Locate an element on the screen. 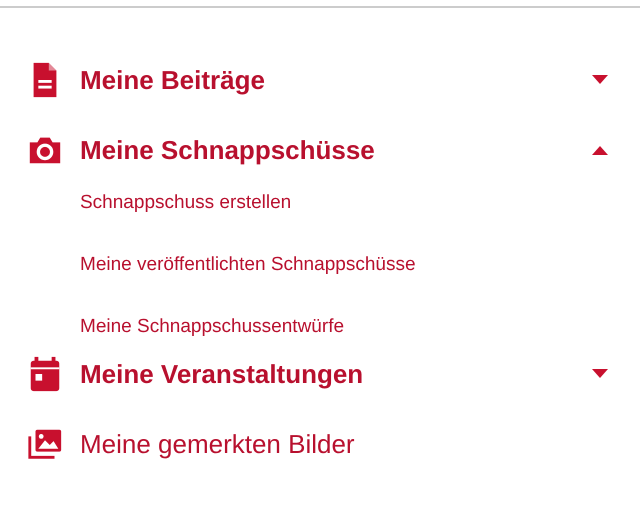 The image size is (640, 524). menu-item: Meine Schnappschüsse is located at coordinates (227, 150).